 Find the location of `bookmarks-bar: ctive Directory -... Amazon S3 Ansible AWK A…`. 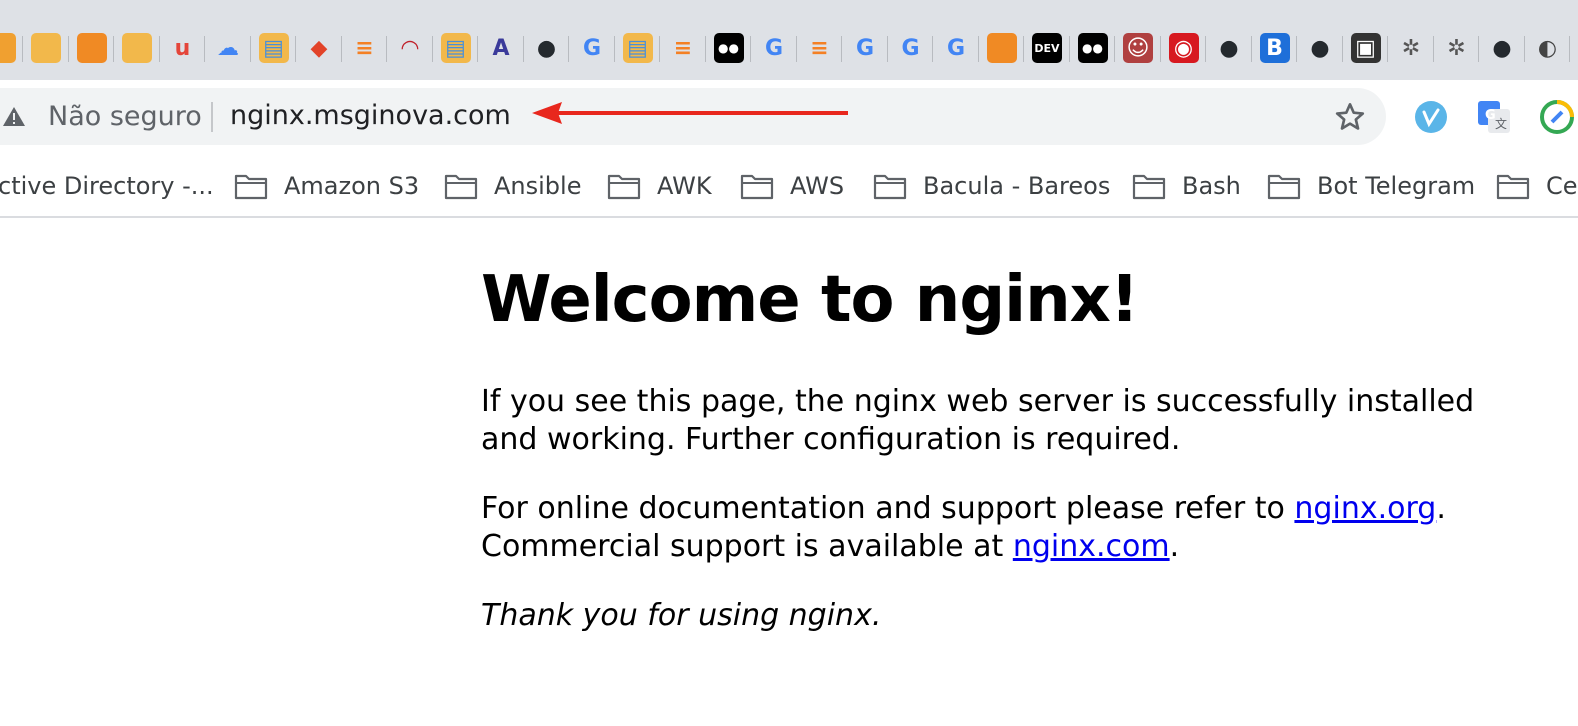

bookmarks-bar: ctive Directory -... Amazon S3 Ansible AWK A… is located at coordinates (789, 187).